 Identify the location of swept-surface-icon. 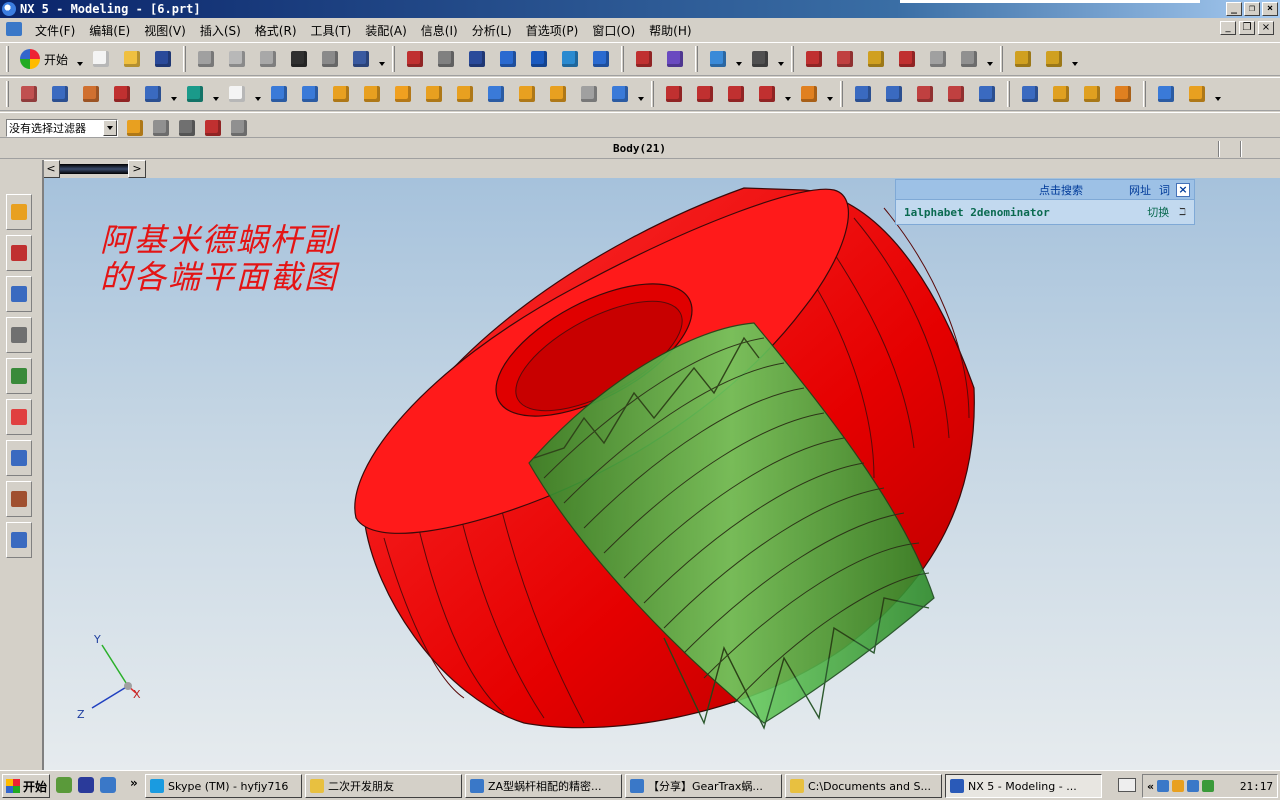
(956, 94).